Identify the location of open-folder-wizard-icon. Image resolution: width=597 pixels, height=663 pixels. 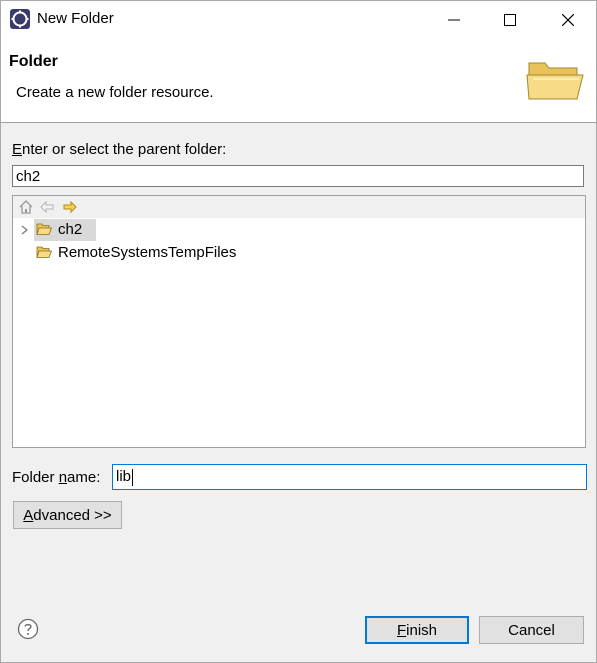
(555, 81).